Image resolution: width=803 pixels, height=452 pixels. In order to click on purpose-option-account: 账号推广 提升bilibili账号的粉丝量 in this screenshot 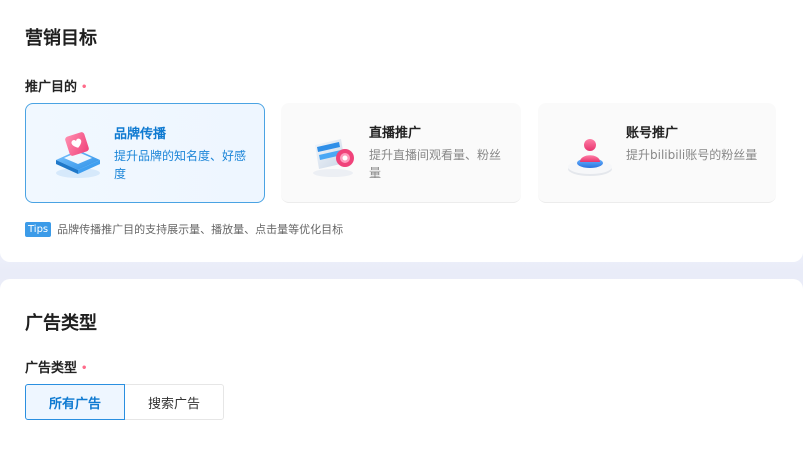, I will do `click(657, 153)`.